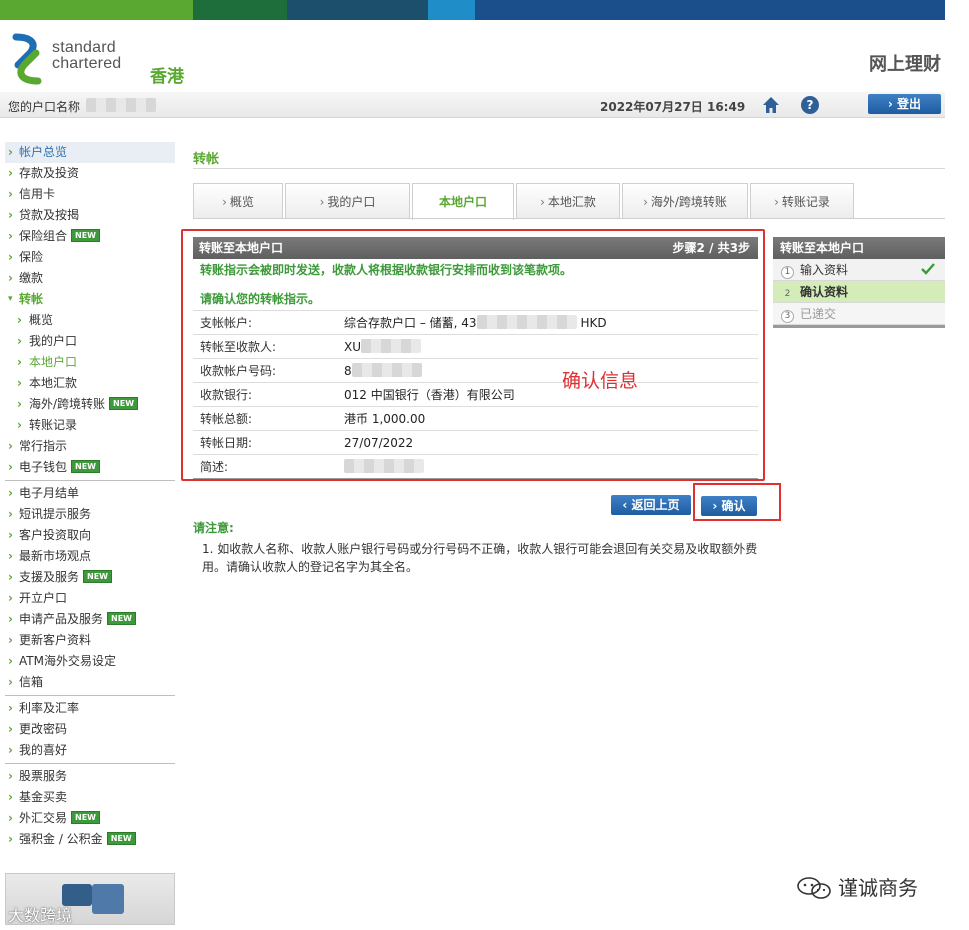  I want to click on sidebar-item: 信箱, so click(90, 682).